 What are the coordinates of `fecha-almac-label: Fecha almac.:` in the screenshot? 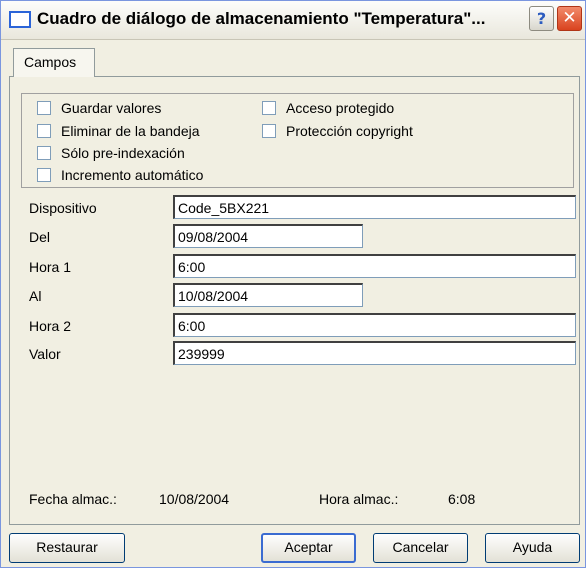 It's located at (73, 499).